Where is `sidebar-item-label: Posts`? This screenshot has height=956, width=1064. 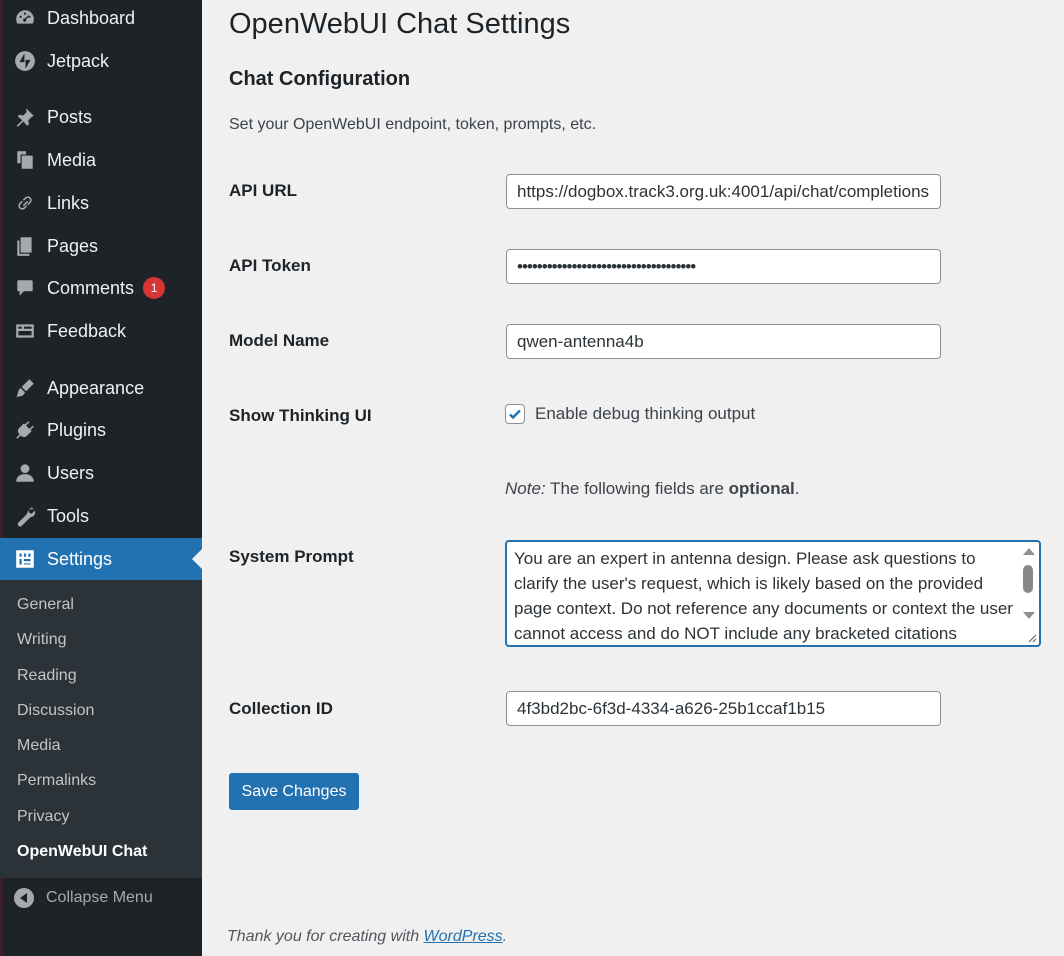 sidebar-item-label: Posts is located at coordinates (70, 116).